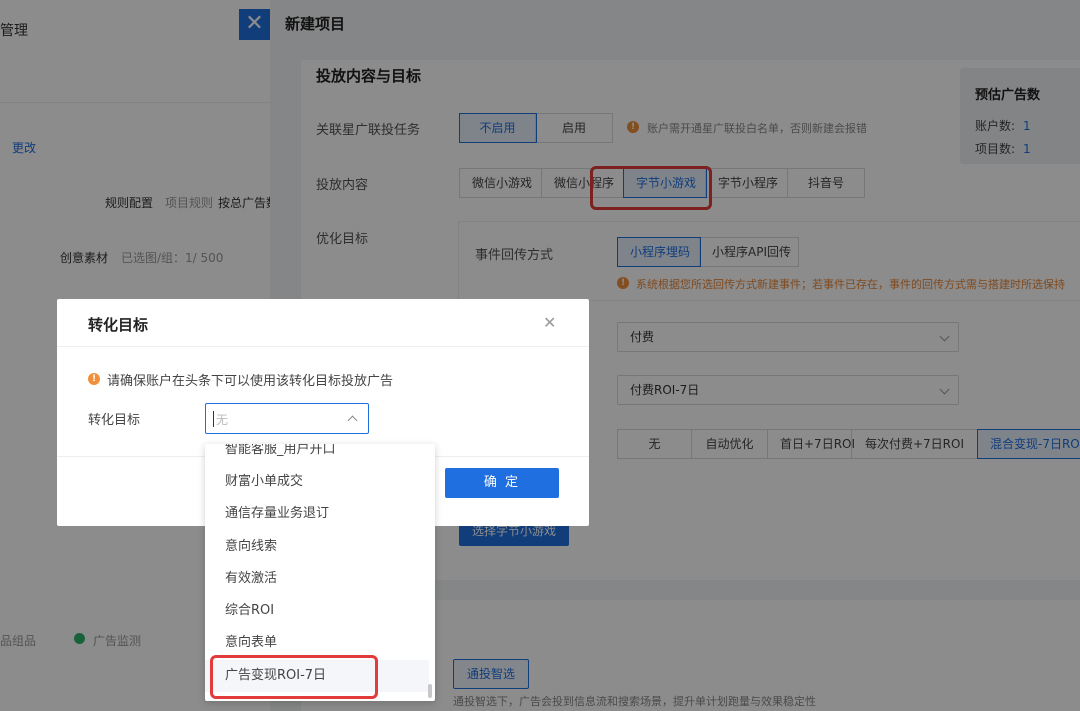 The width and height of the screenshot is (1080, 711). What do you see at coordinates (502, 483) in the screenshot?
I see `confirm-button: 确 定` at bounding box center [502, 483].